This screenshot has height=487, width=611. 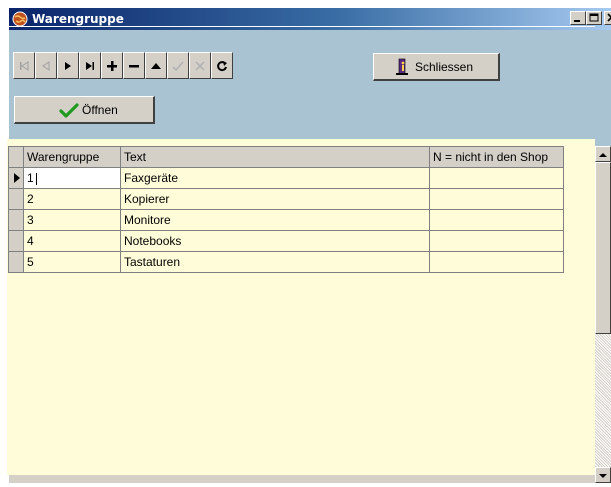 I want to click on first-record-button, so click(x=24, y=65).